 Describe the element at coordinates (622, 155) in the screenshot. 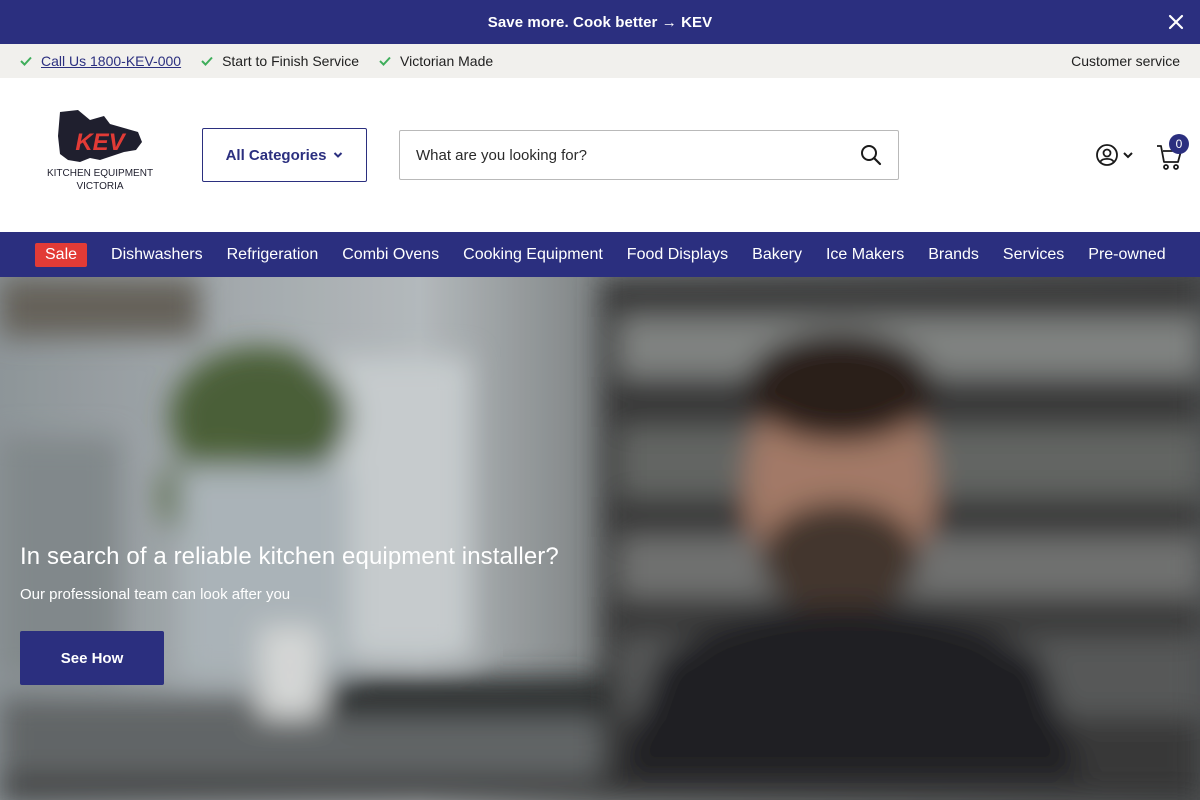

I see `search-input` at that location.